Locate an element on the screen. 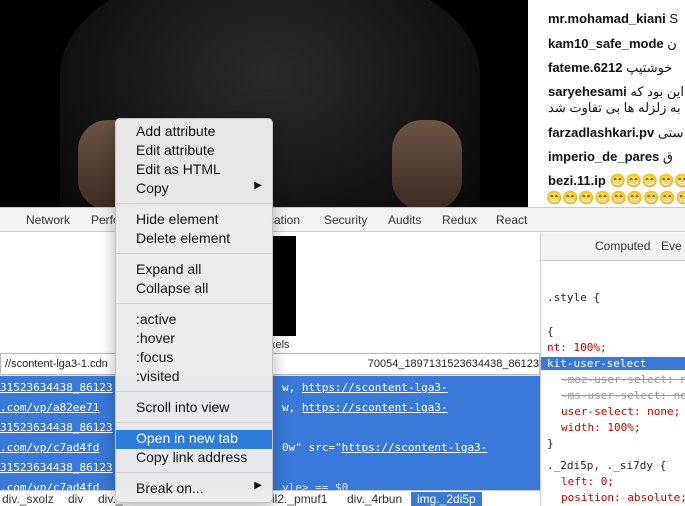 Image resolution: width=685 pixels, height=506 pixels. menu-label: Delete element is located at coordinates (183, 238).